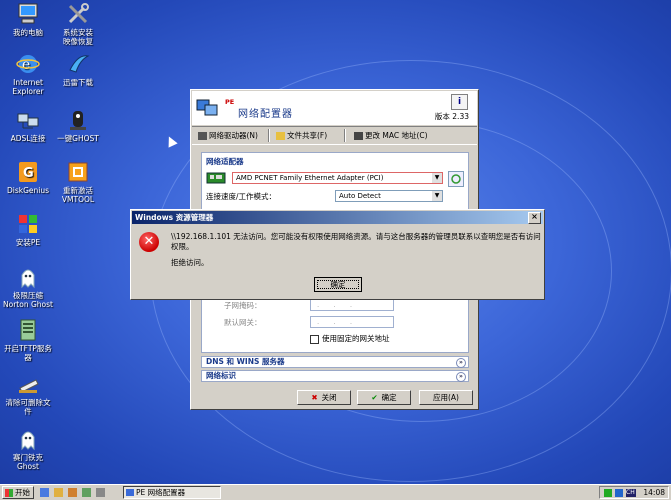  Describe the element at coordinates (310, 178) in the screenshot. I see `adapter-value: AMD PCNET Family Ethernet Adapter (PCI)` at that location.